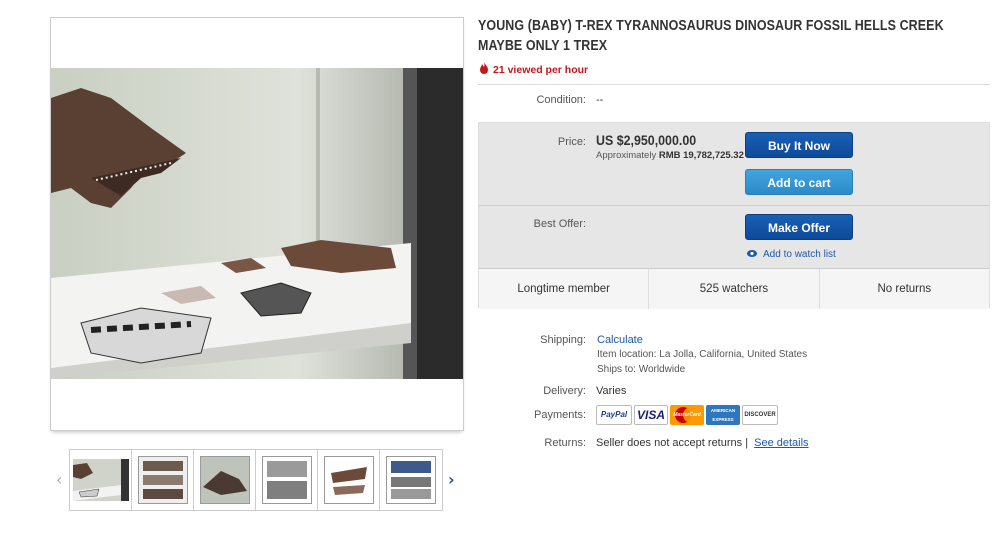 This screenshot has height=543, width=1000. I want to click on longtime-member-badge: Longtime member, so click(564, 289).